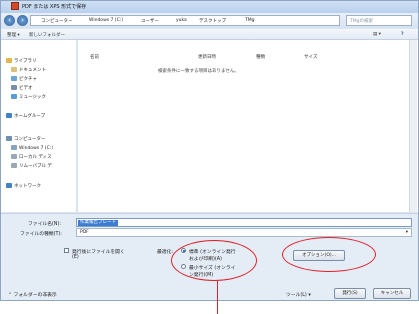  What do you see at coordinates (94, 57) in the screenshot?
I see `column-name: 名前` at bounding box center [94, 57].